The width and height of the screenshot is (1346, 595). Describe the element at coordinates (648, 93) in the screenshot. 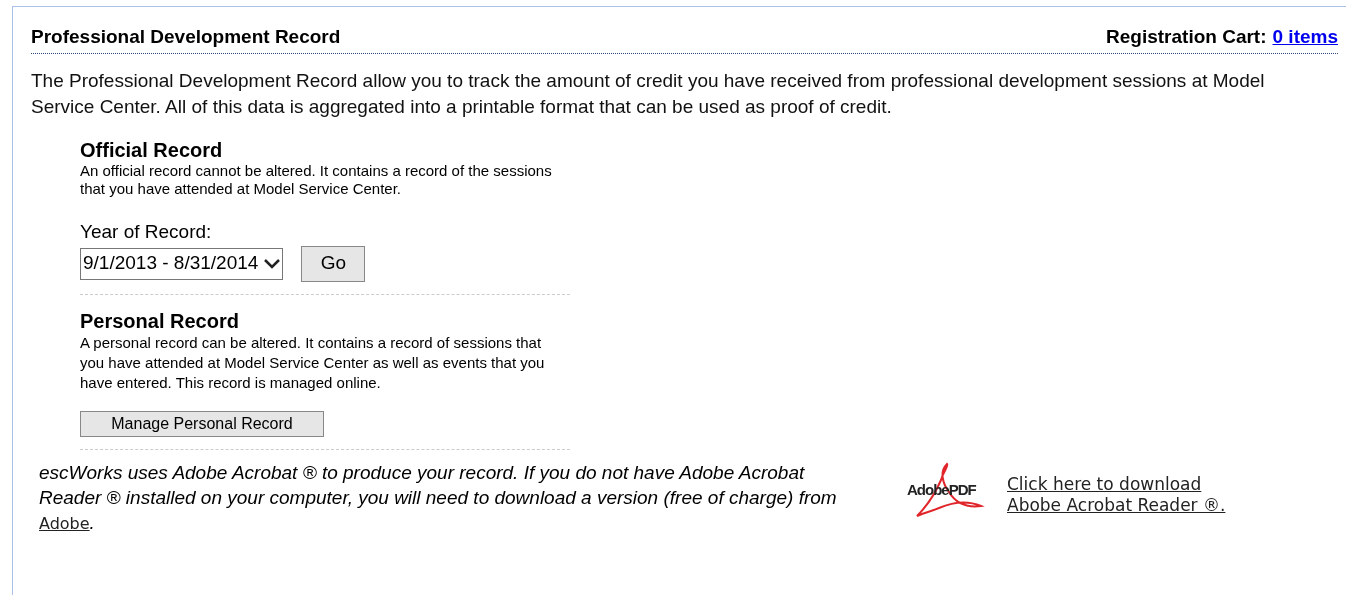

I see `intro-text: The Professional Development Record allow you to track the amount of credit you have received from professional development sessions at Model Service Center. All of this data is aggregated into a printable format that can be used as proof of credit.` at that location.